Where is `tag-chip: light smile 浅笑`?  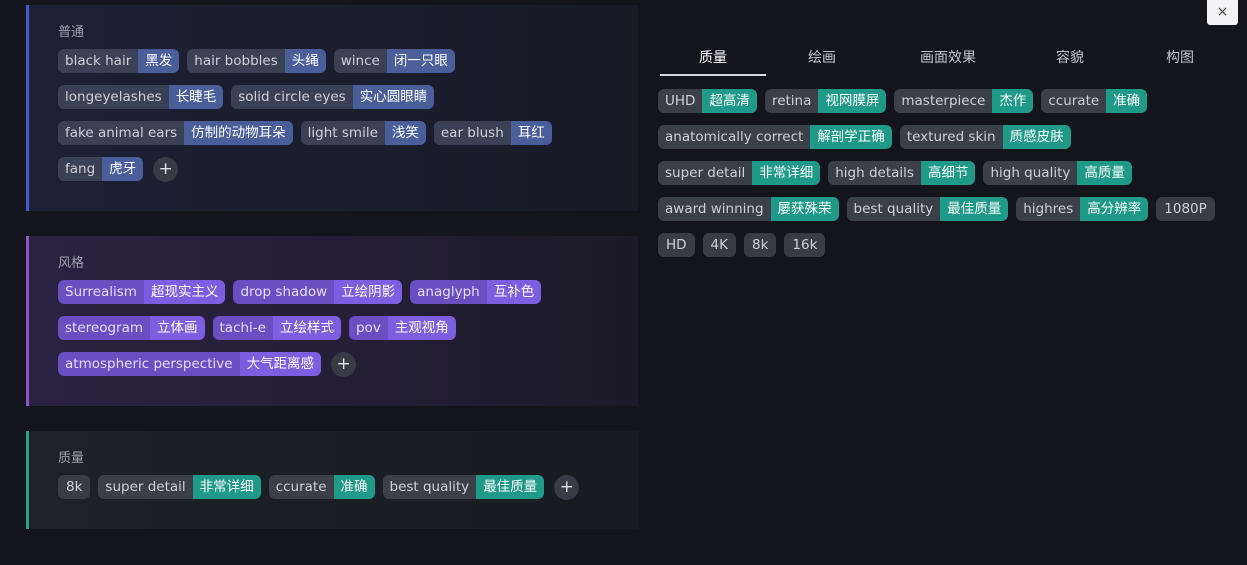
tag-chip: light smile 浅笑 is located at coordinates (363, 133).